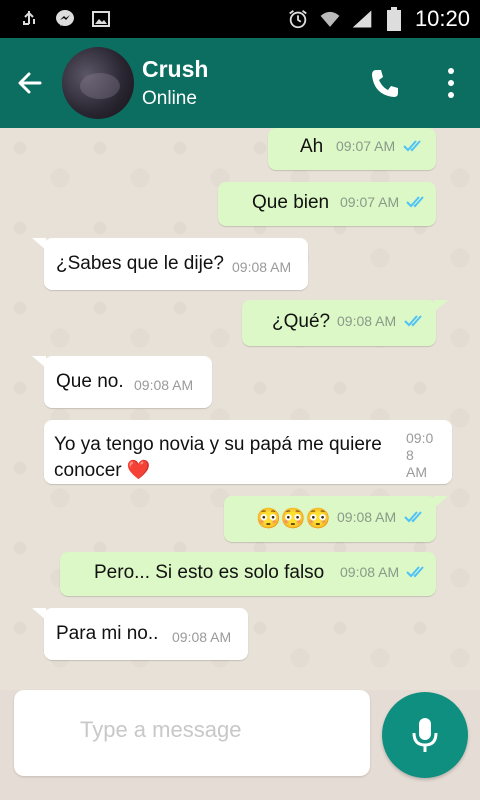 The width and height of the screenshot is (480, 800). I want to click on more-vert-icon, so click(451, 83).